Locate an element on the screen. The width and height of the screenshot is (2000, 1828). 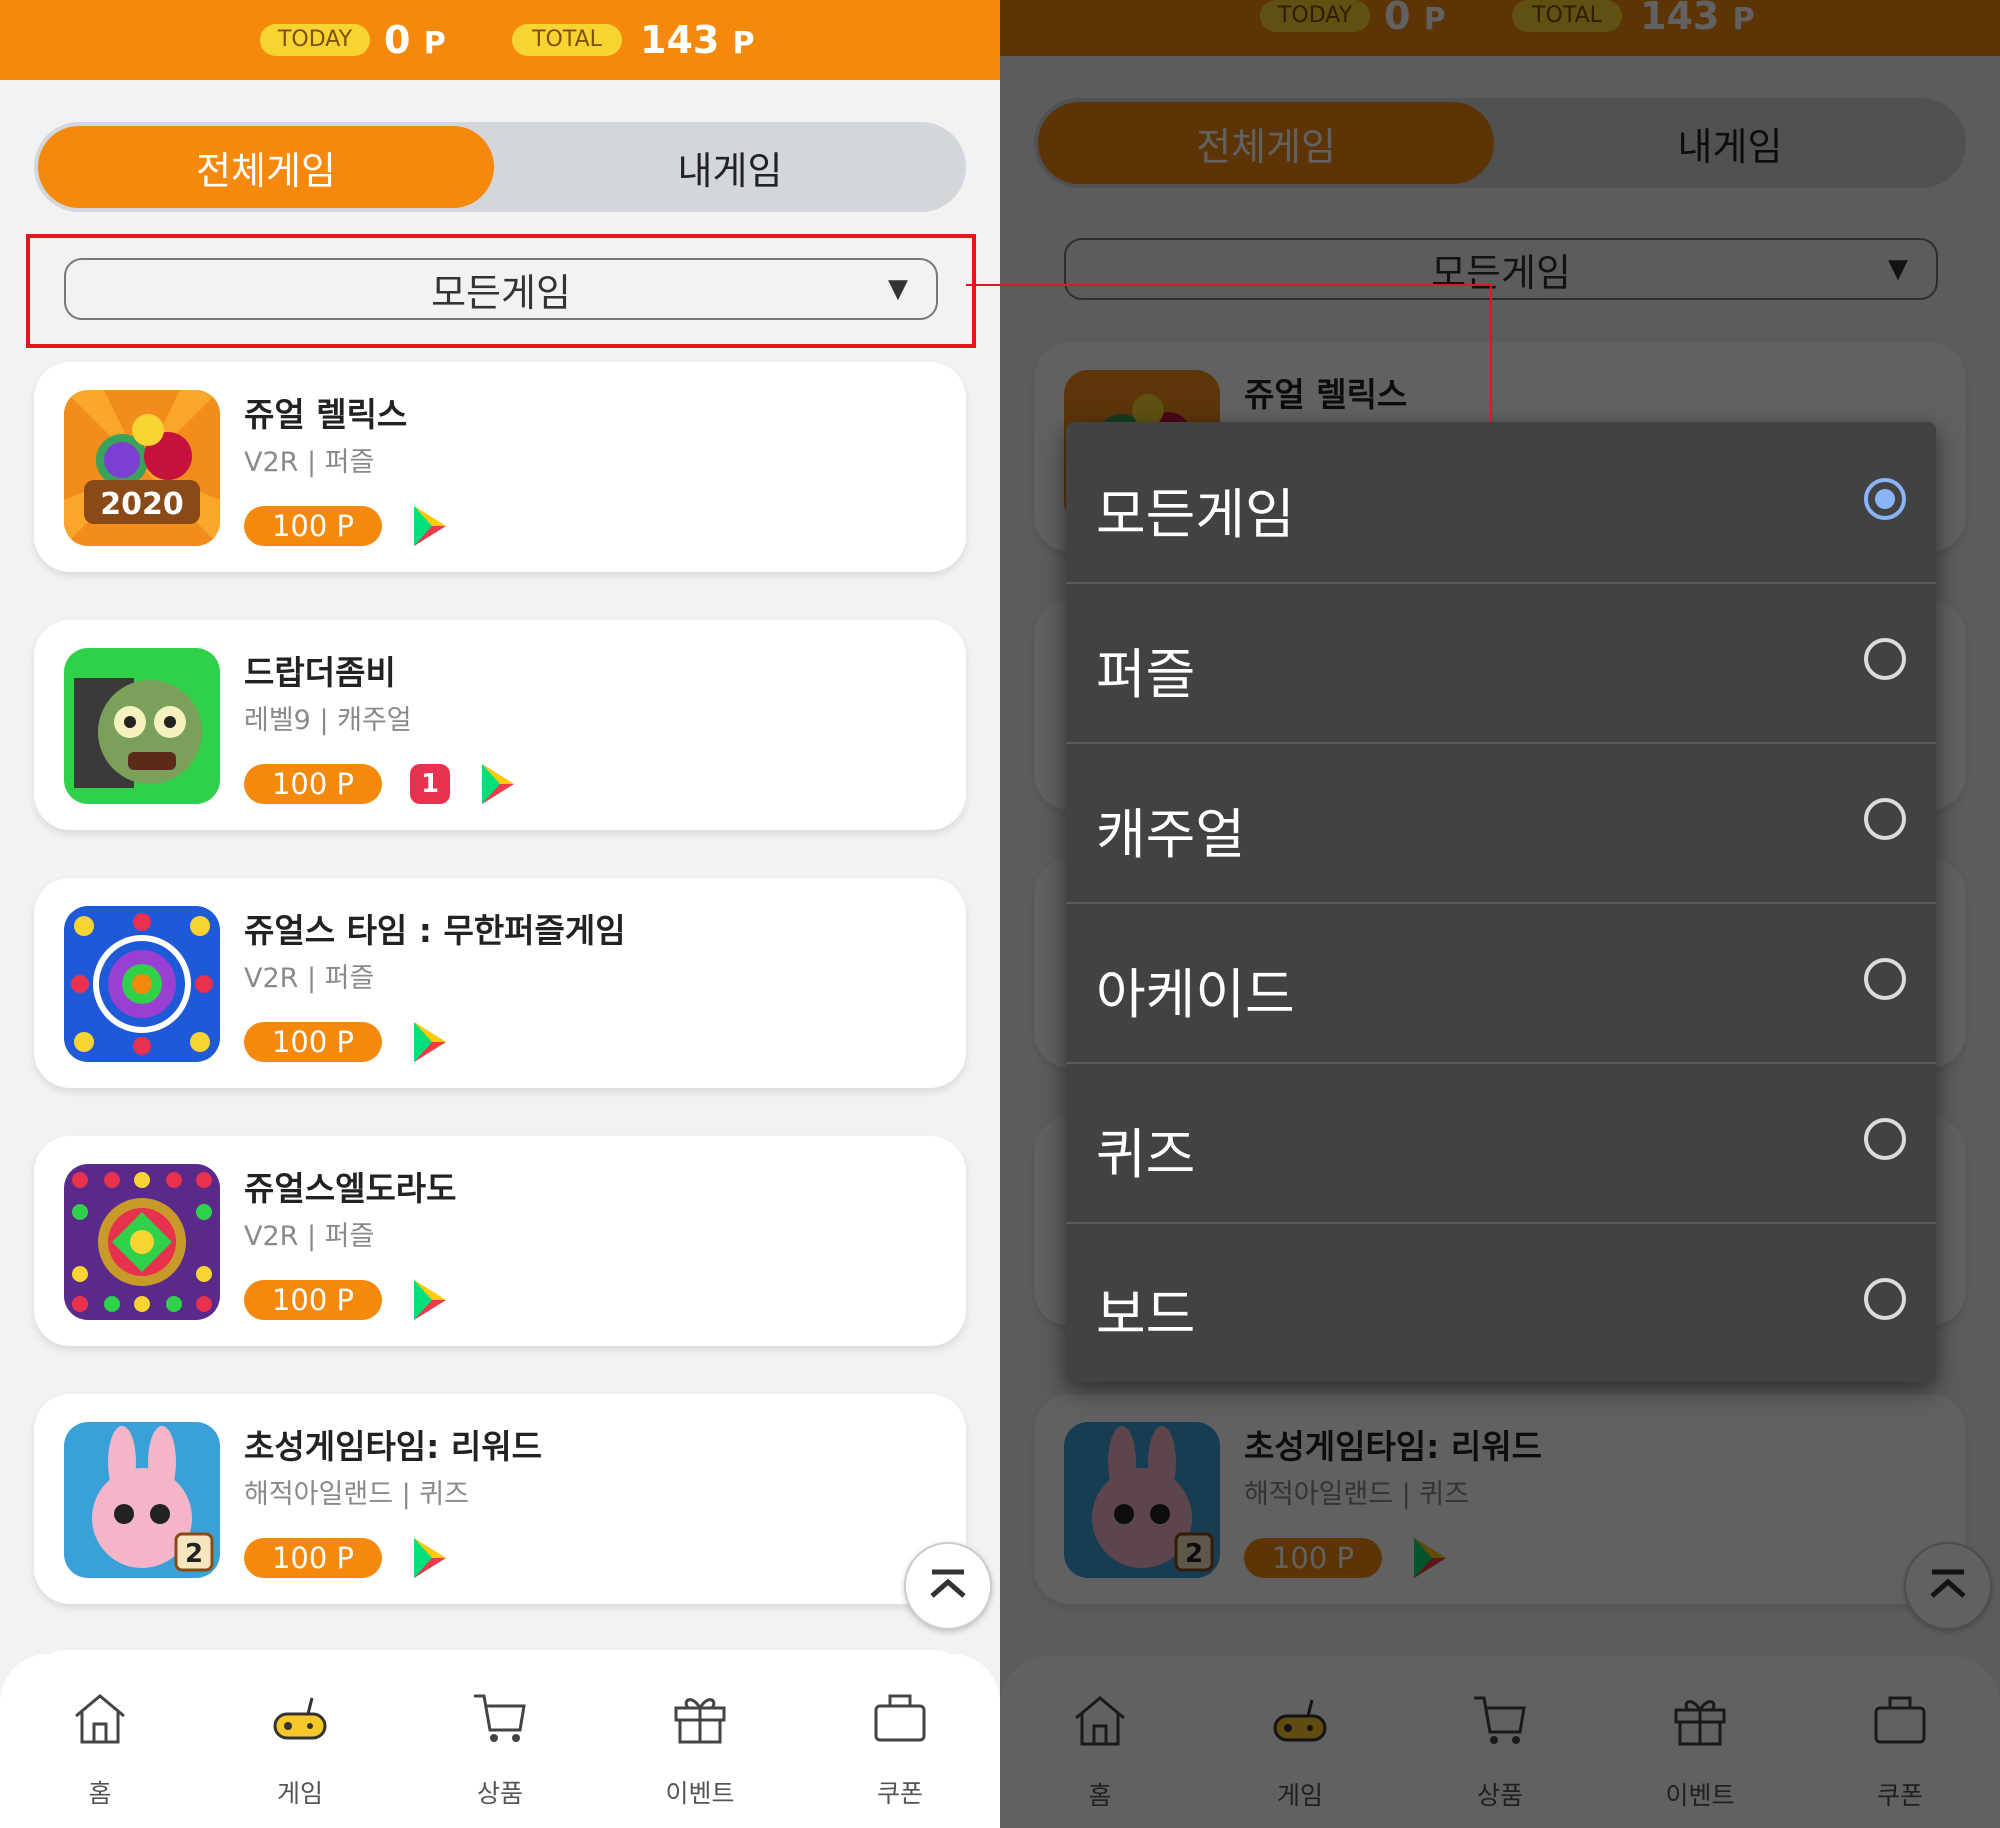
gift-icon is located at coordinates (700, 1721).